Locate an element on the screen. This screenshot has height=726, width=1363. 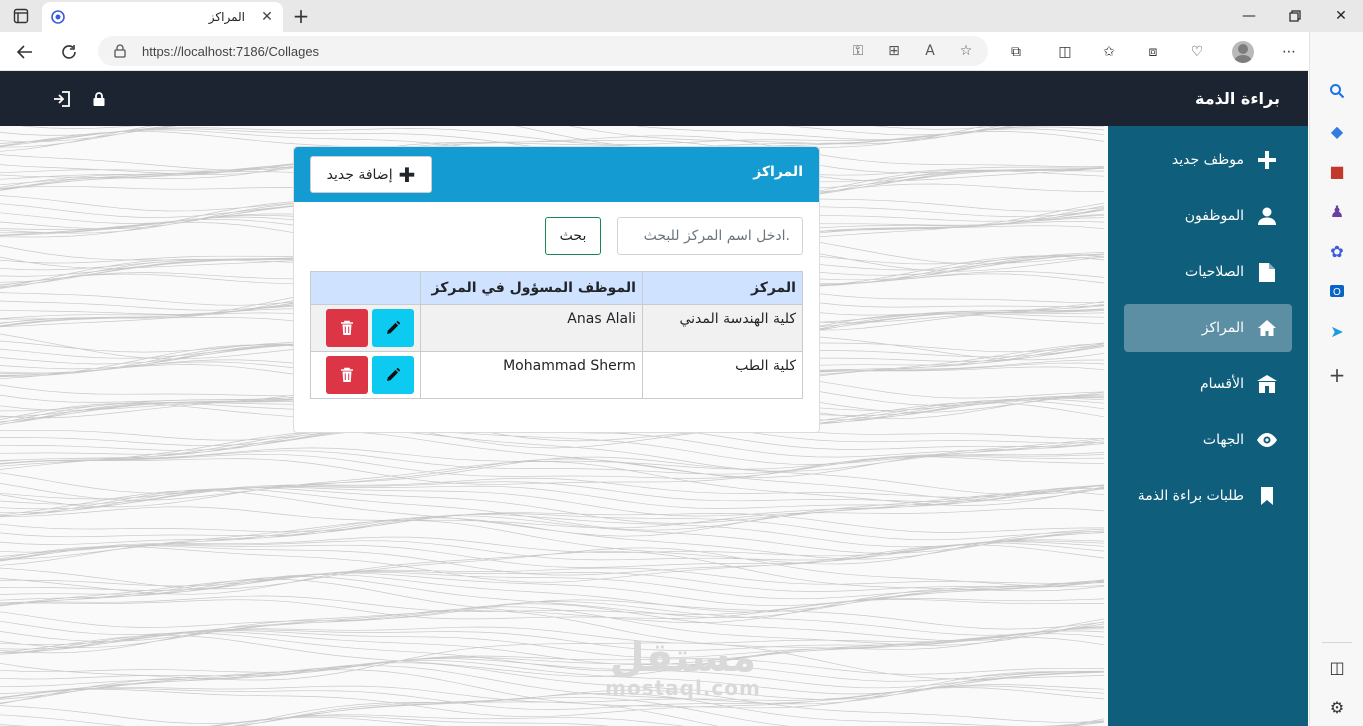
send-icon: ➤ is located at coordinates (1337, 331).